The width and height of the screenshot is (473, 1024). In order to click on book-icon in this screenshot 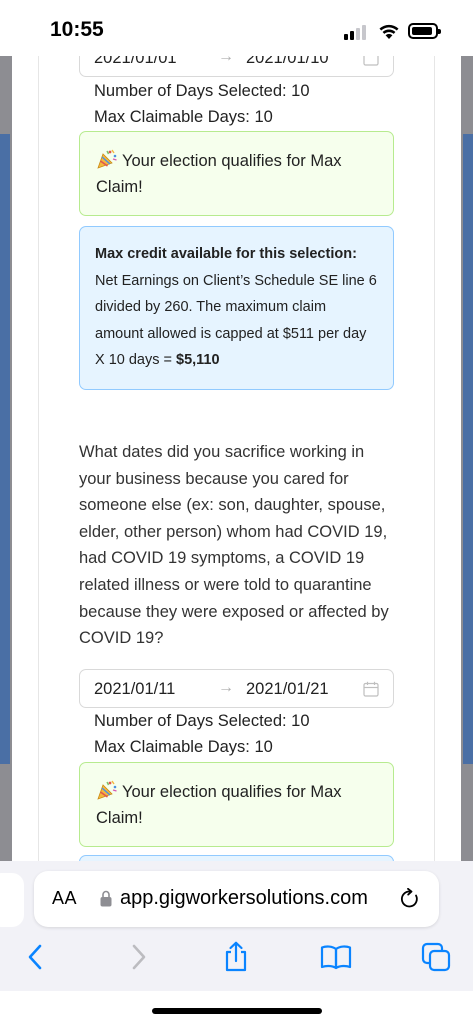, I will do `click(336, 957)`.